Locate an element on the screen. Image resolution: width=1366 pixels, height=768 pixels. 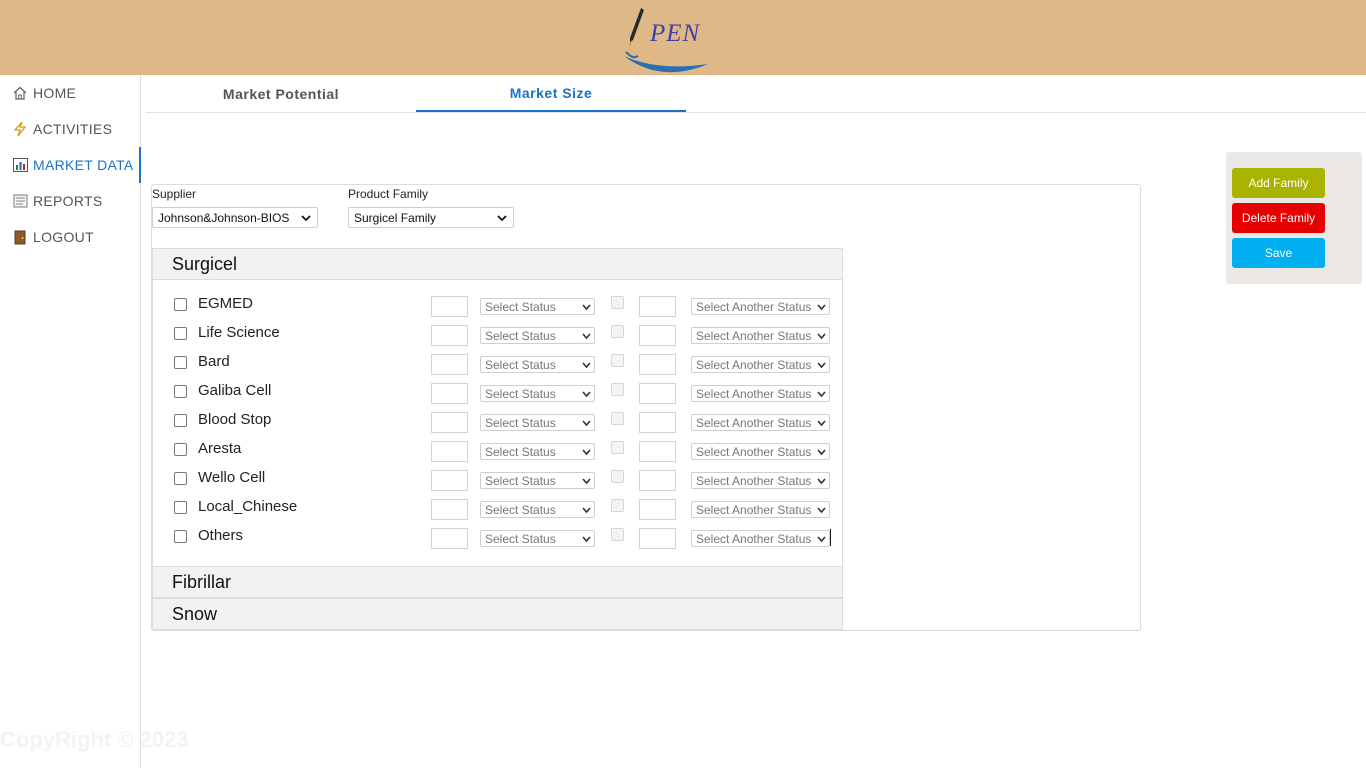
family-header-surgicel: Surgicel is located at coordinates (497, 264).